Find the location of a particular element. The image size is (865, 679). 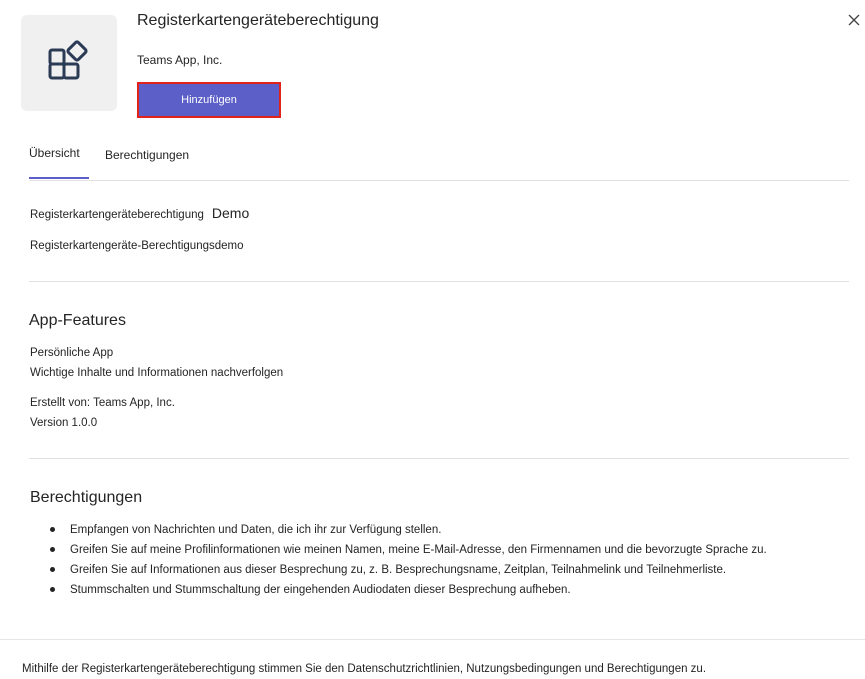

tab-divider is located at coordinates (439, 180).